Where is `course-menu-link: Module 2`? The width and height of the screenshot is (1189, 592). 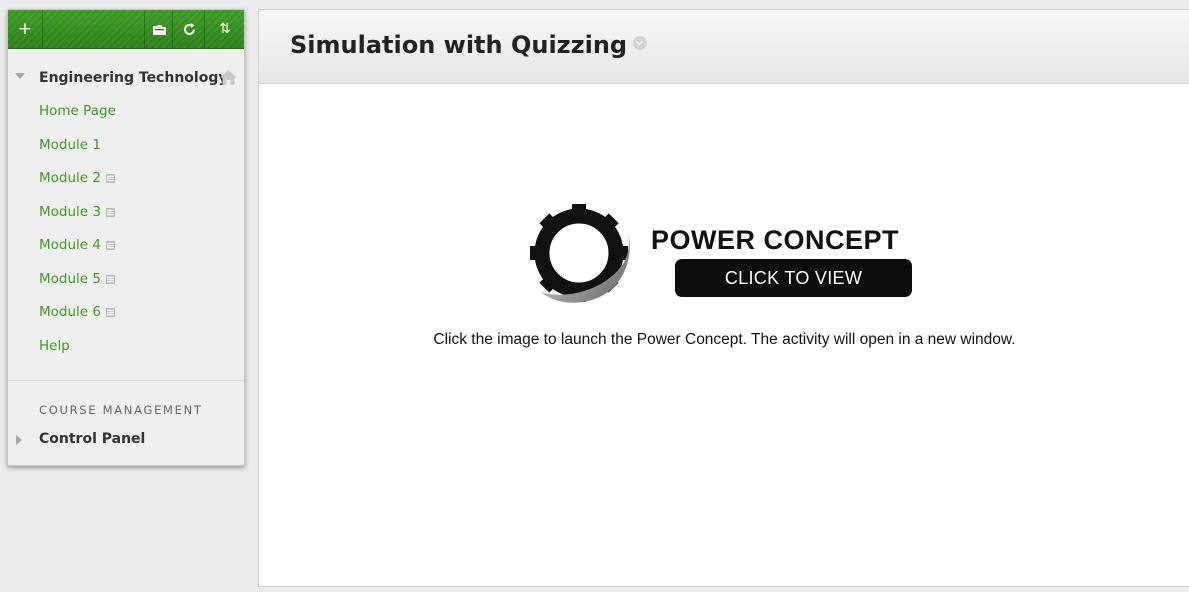 course-menu-link: Module 2 is located at coordinates (77, 178).